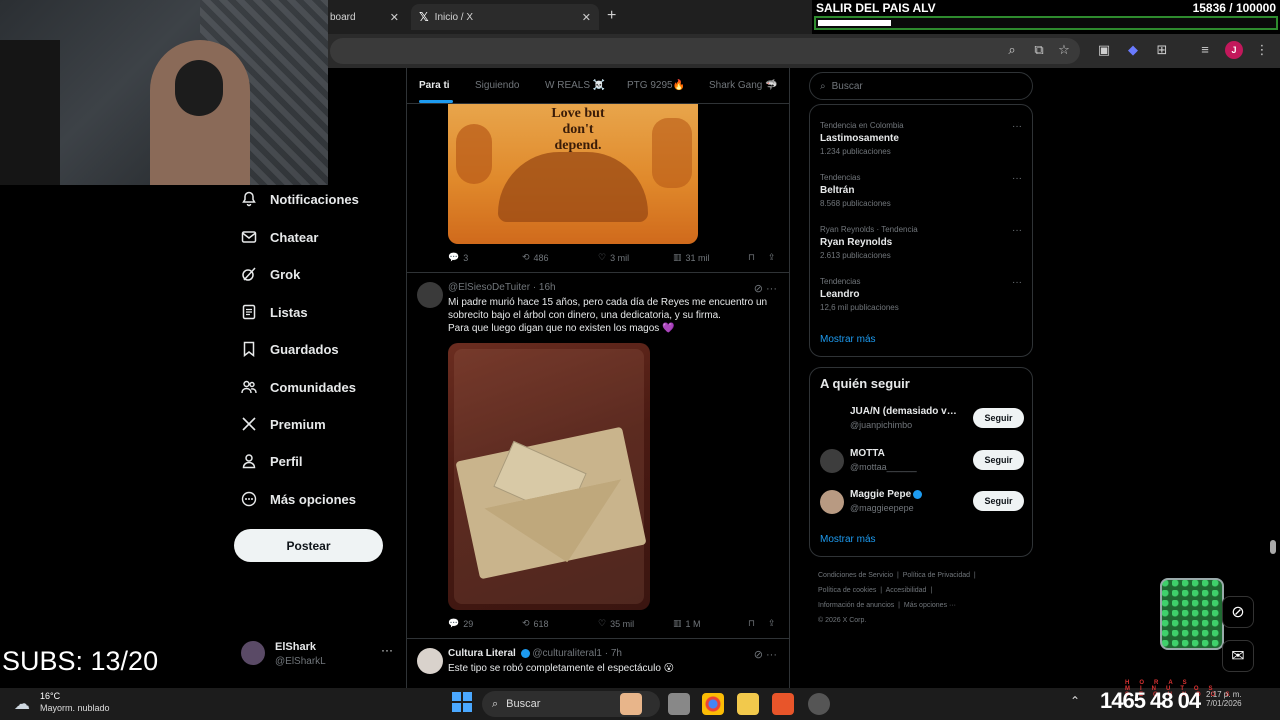 This screenshot has width=1280, height=720. Describe the element at coordinates (1046, 17) in the screenshot. I see `donation-goal: SALIR DEL PAIS ALV 15836 / 100000` at that location.